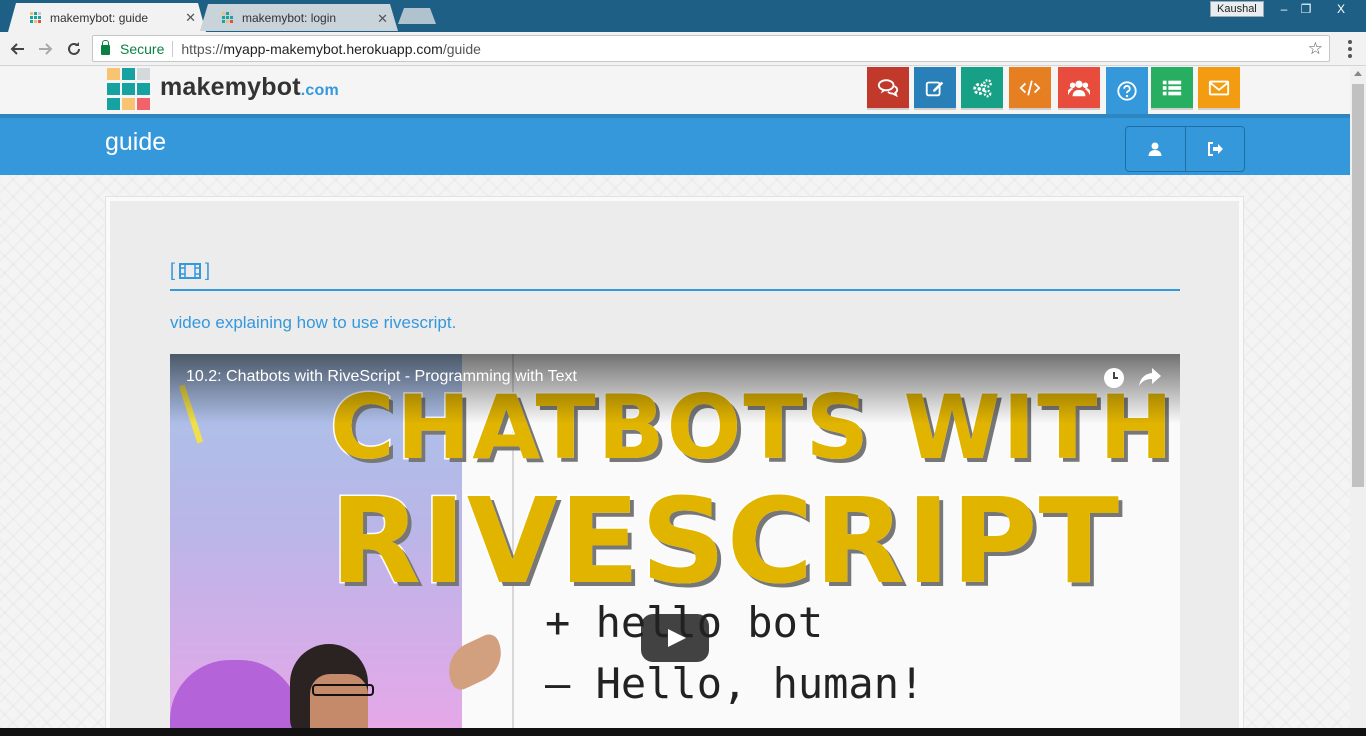 The image size is (1366, 736). I want to click on nav-code-button, so click(1030, 87).